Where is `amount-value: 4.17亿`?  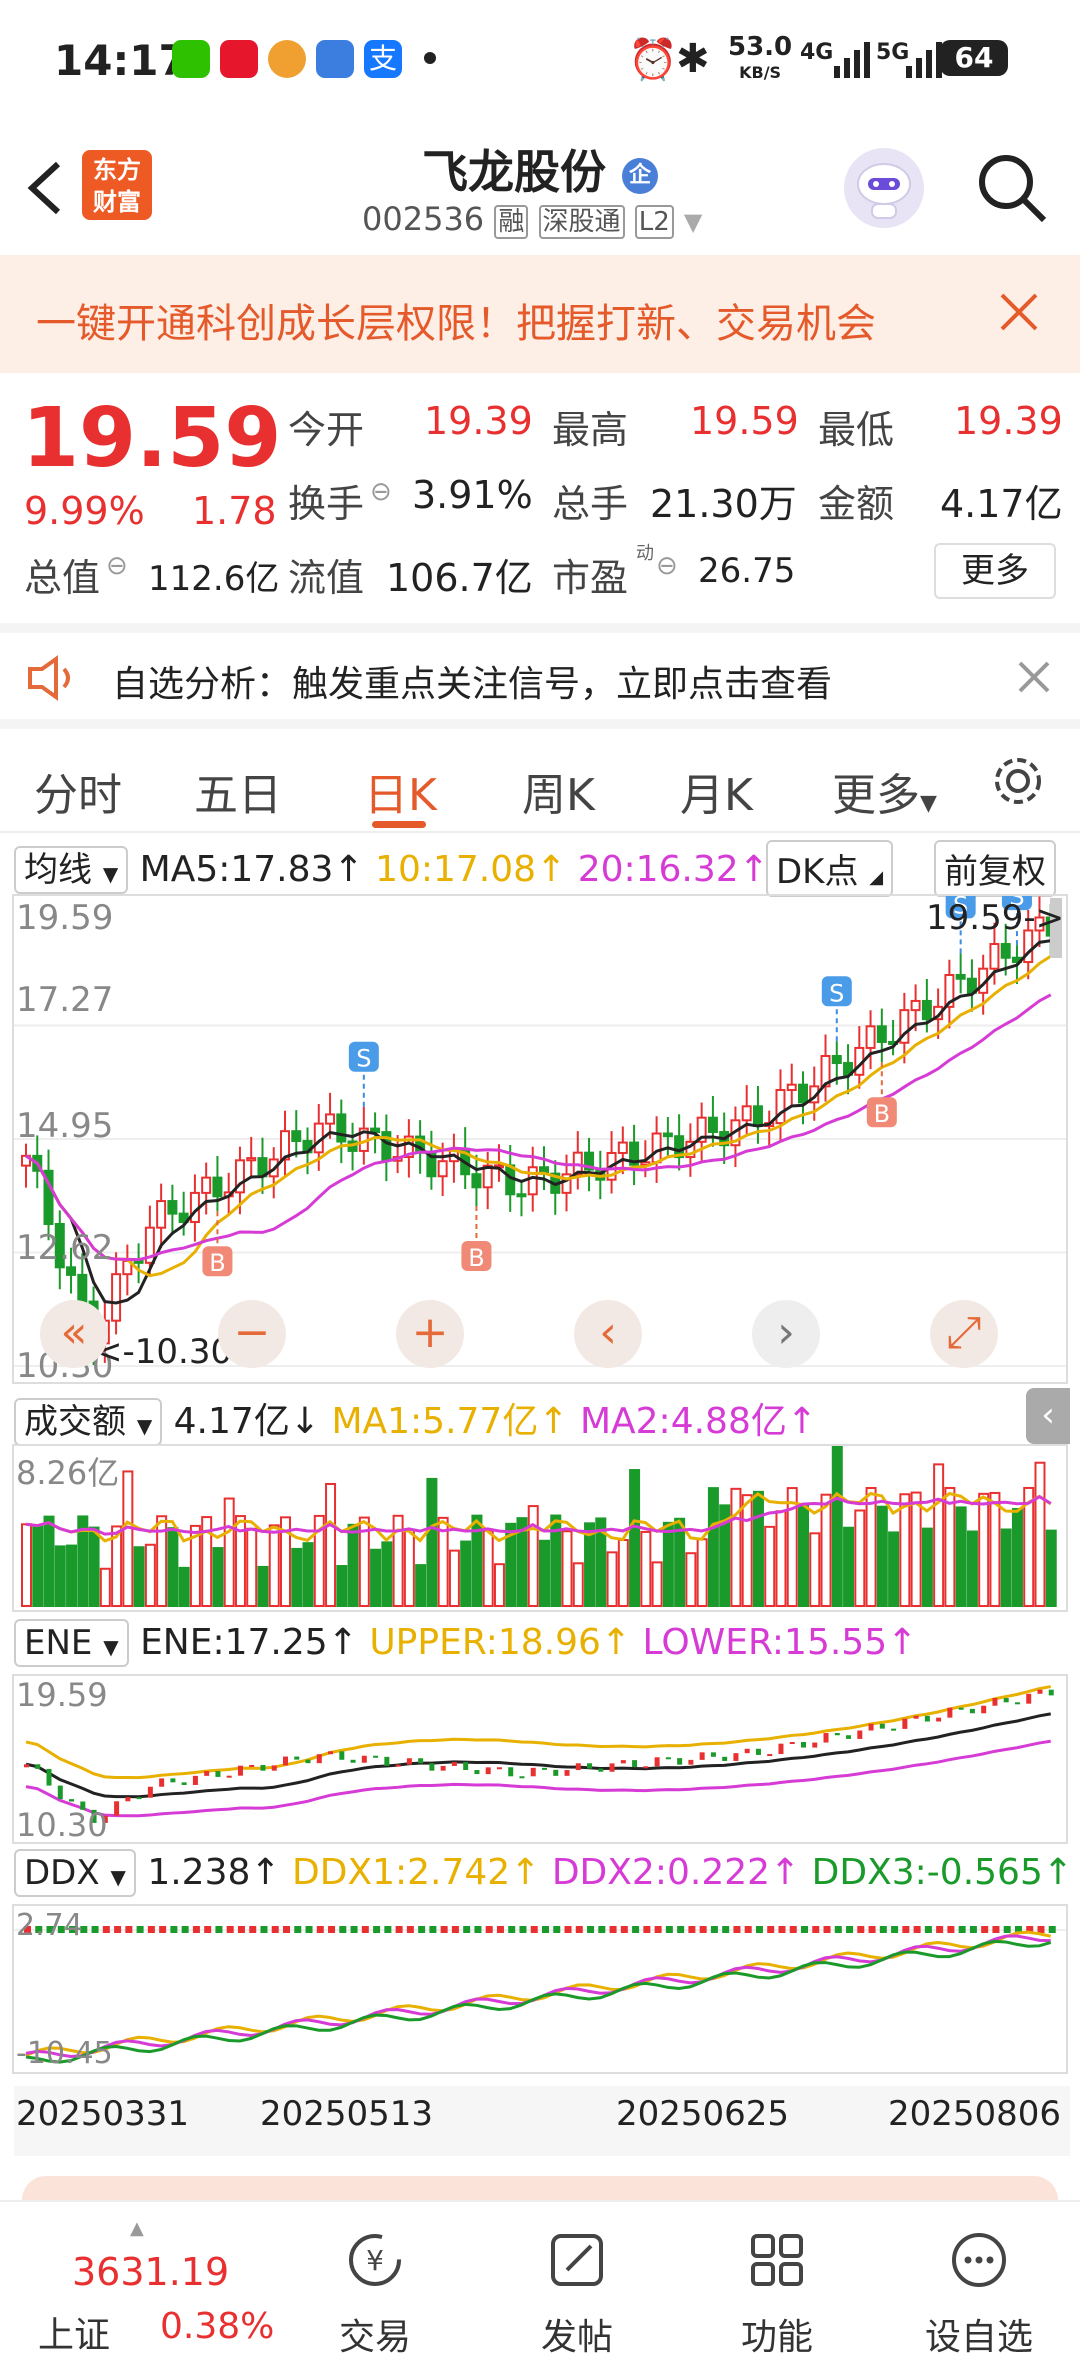
amount-value: 4.17亿 is located at coordinates (1001, 504).